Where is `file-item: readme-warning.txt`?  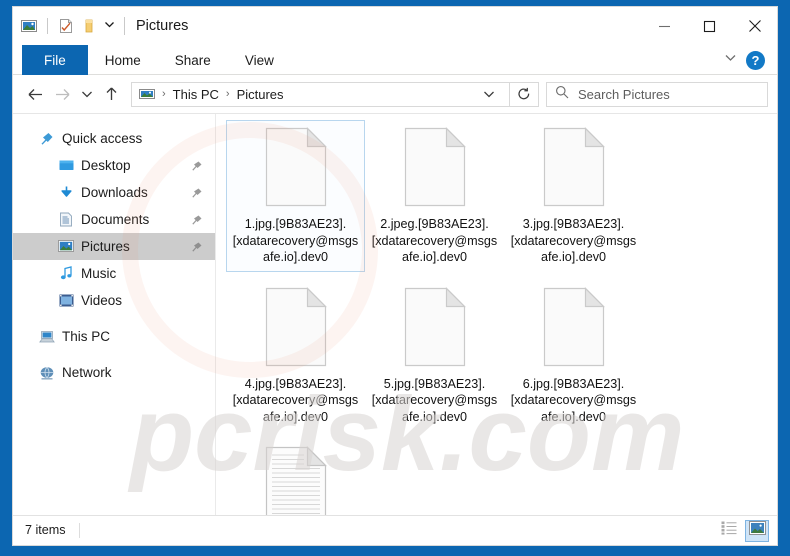
file-item: readme-warning.txt is located at coordinates (295, 477).